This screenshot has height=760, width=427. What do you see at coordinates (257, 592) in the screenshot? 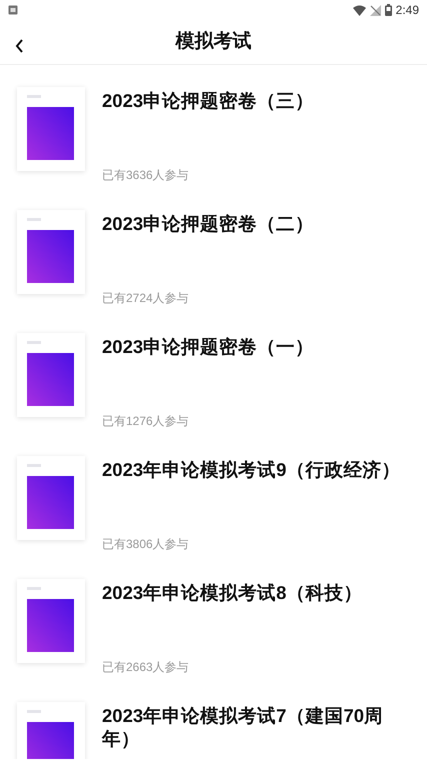
I see `exam-title: 2023年申论模拟考试8（科技）` at bounding box center [257, 592].